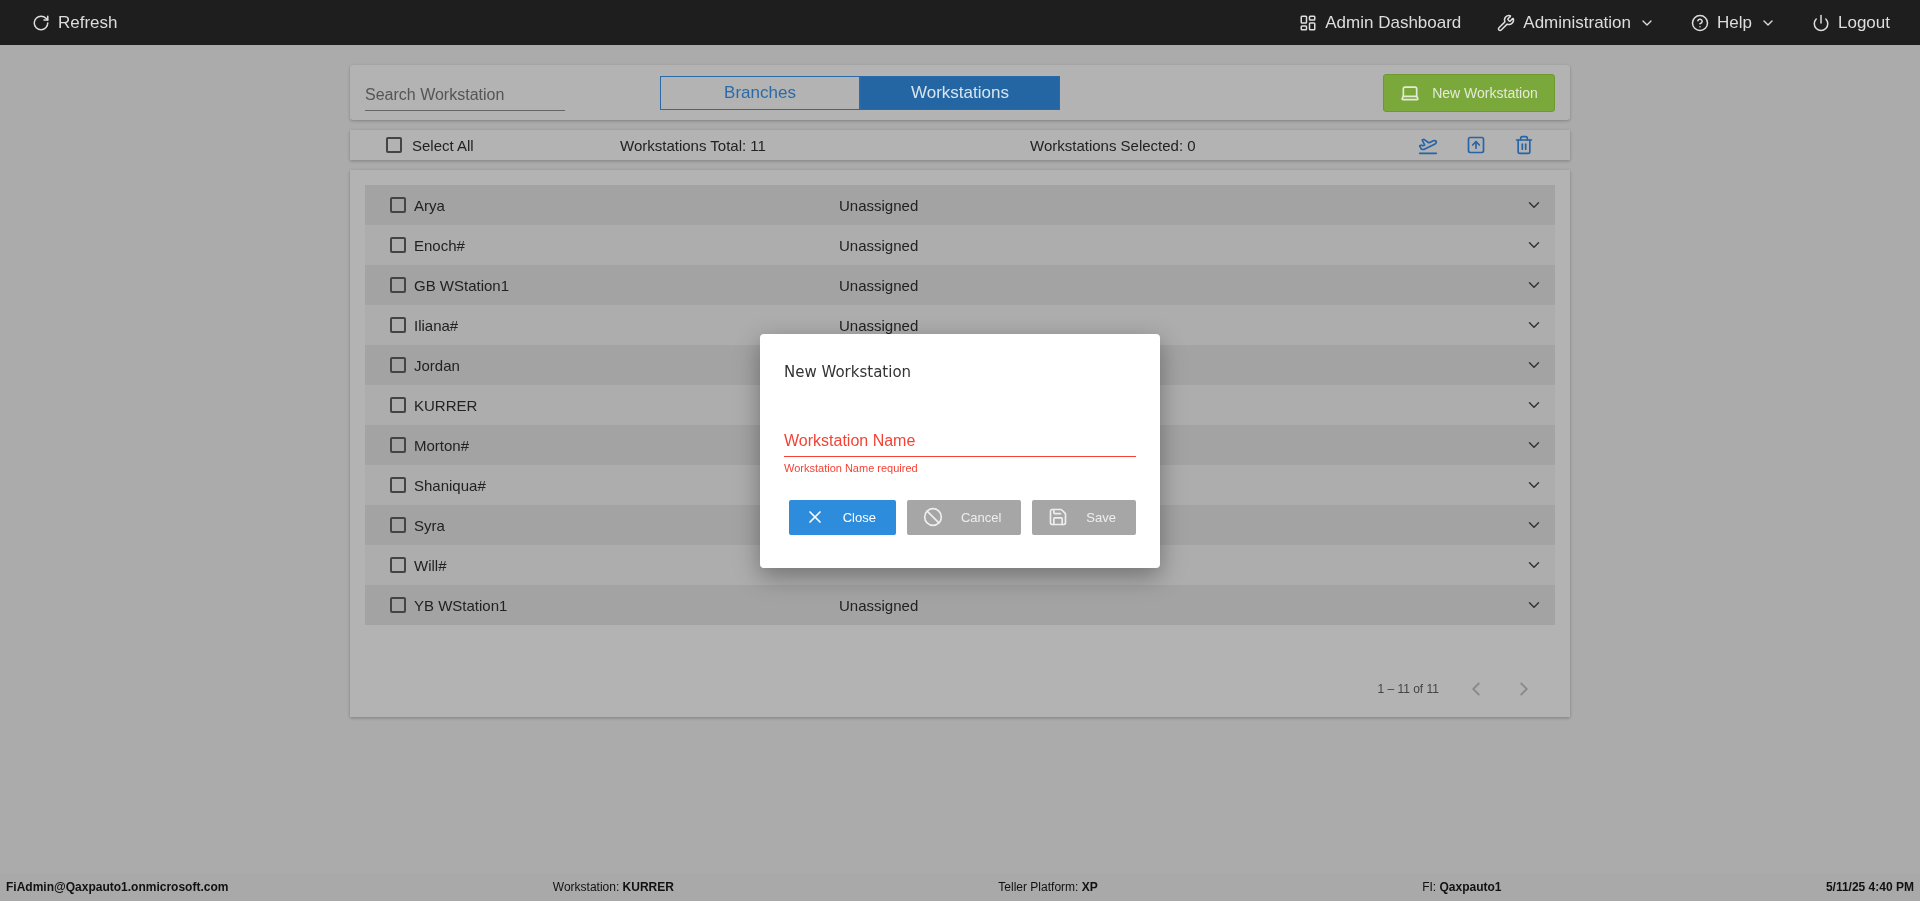 The height and width of the screenshot is (901, 1920). I want to click on status-item: FI: Qaxpauto1, so click(1462, 887).